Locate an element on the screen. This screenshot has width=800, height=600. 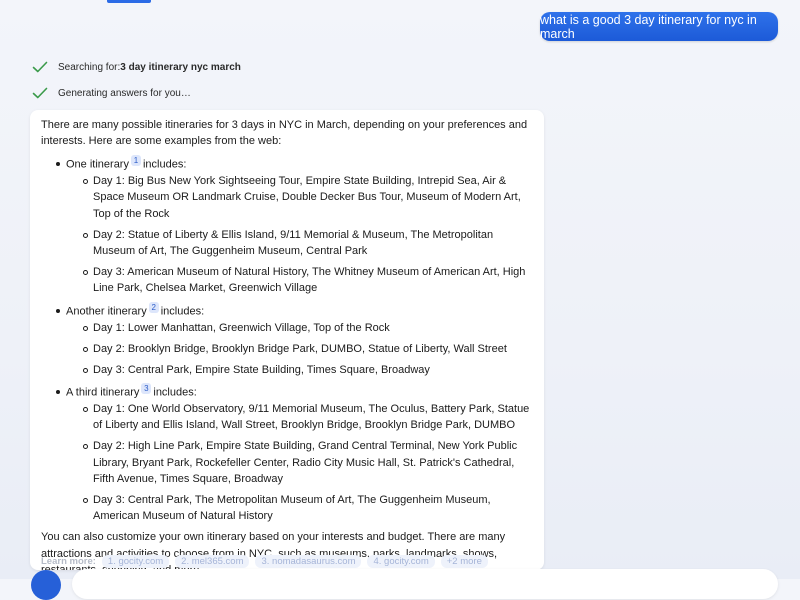
citation-badge: 1 is located at coordinates (135, 161).